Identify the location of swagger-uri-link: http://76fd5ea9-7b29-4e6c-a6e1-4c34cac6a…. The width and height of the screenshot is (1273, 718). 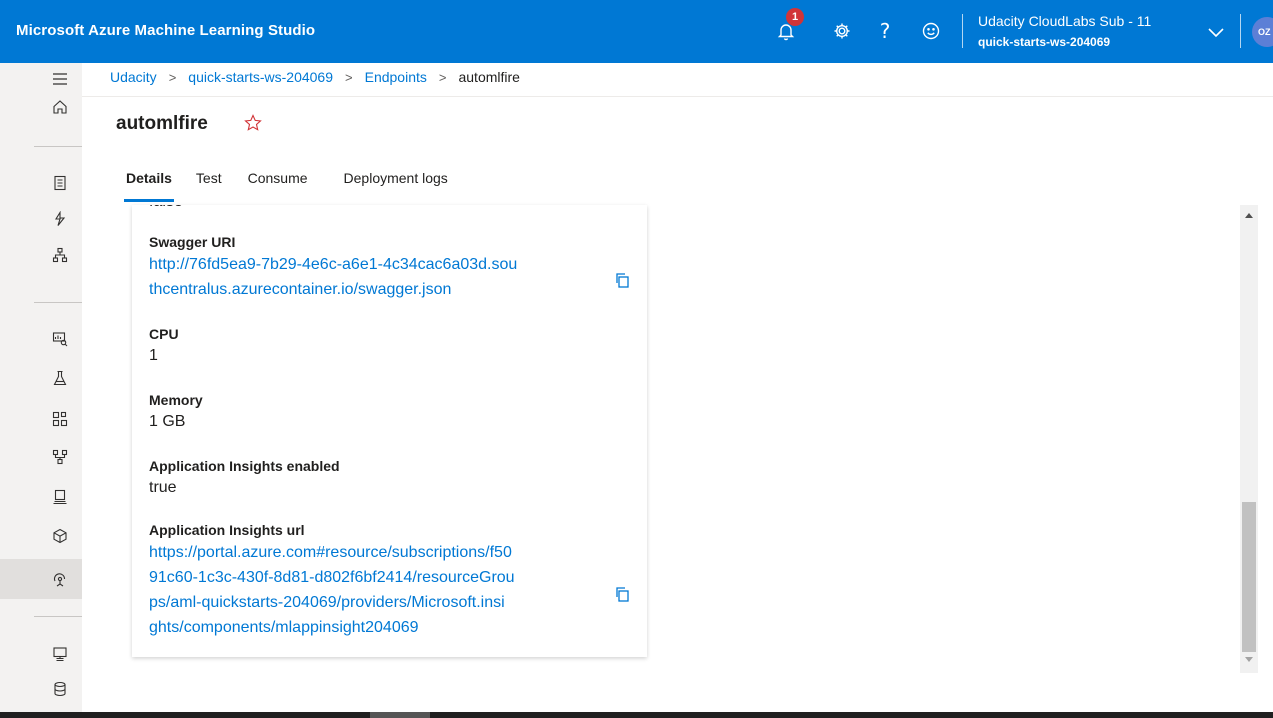
(380, 277).